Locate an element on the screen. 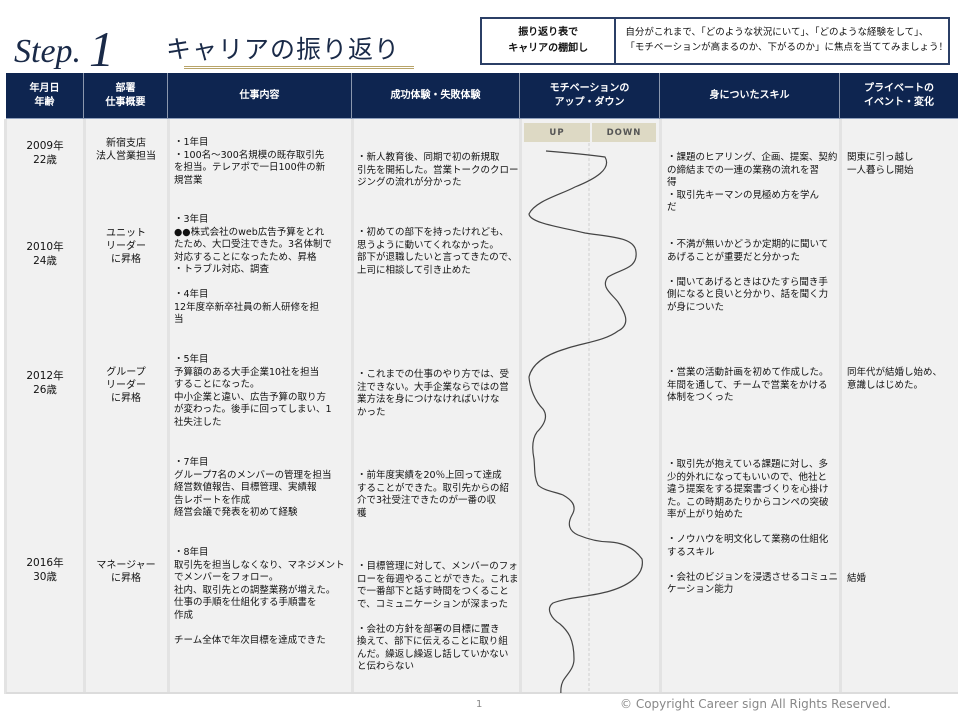 The image size is (960, 720). page-number: 1 is located at coordinates (479, 704).